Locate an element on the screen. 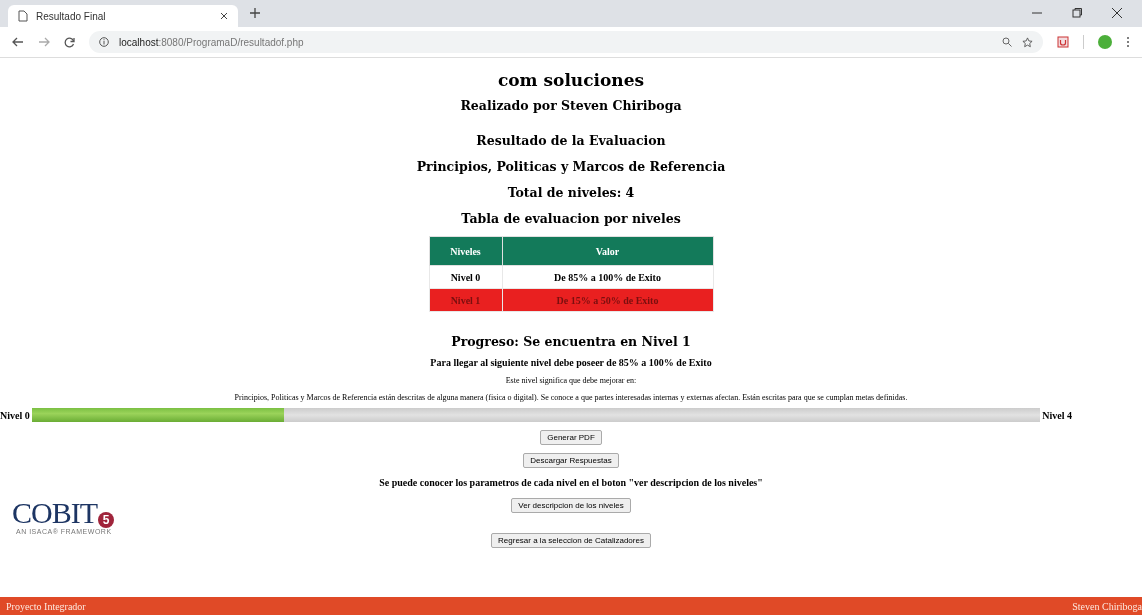 The image size is (1142, 615). action-button: Generar PDF is located at coordinates (571, 437).